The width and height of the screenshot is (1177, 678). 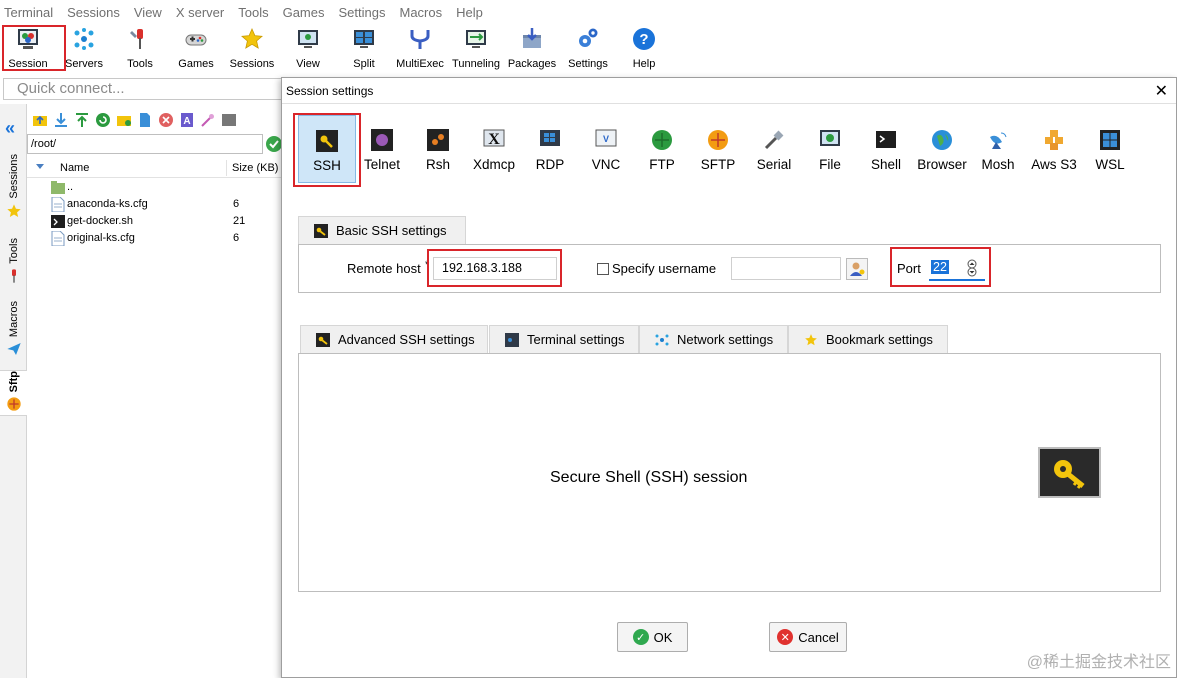 I want to click on session-type-label: Shell, so click(x=886, y=164).